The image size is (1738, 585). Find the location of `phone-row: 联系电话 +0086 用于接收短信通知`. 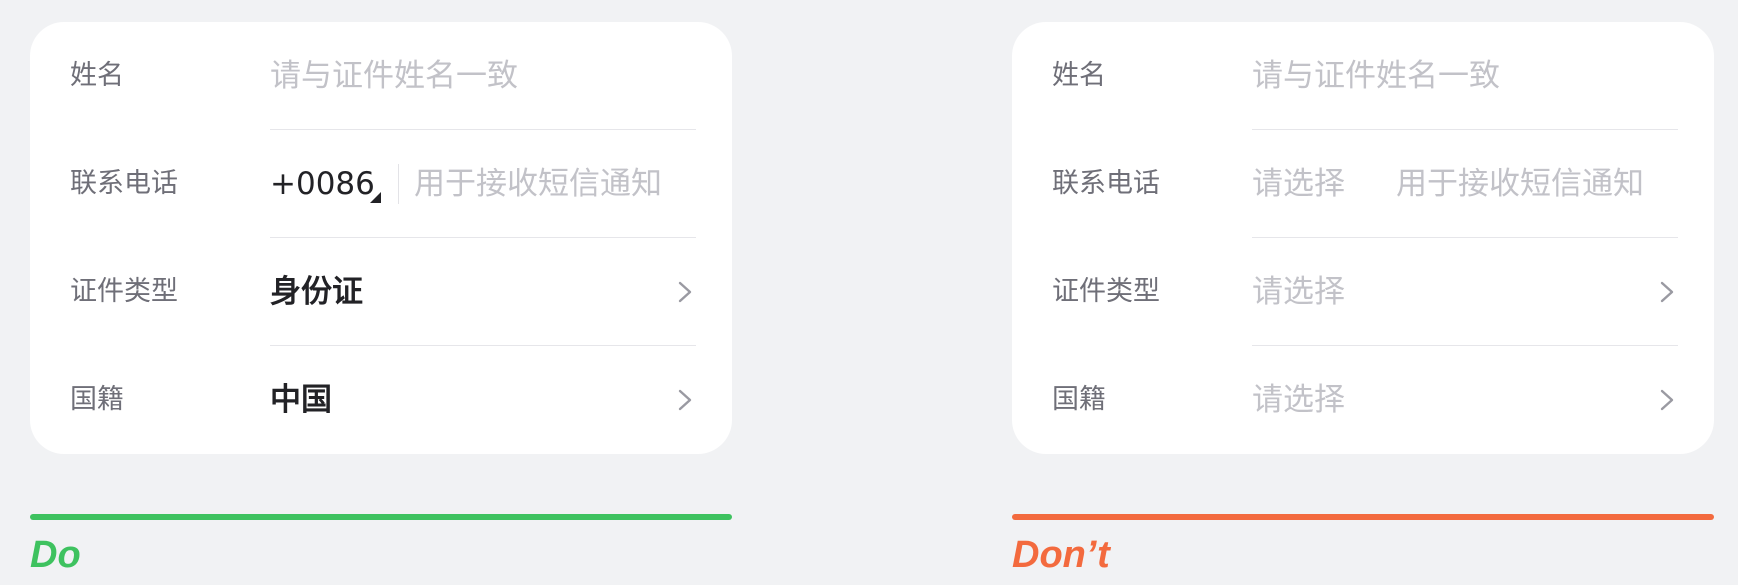

phone-row: 联系电话 +0086 用于接收短信通知 is located at coordinates (381, 184).